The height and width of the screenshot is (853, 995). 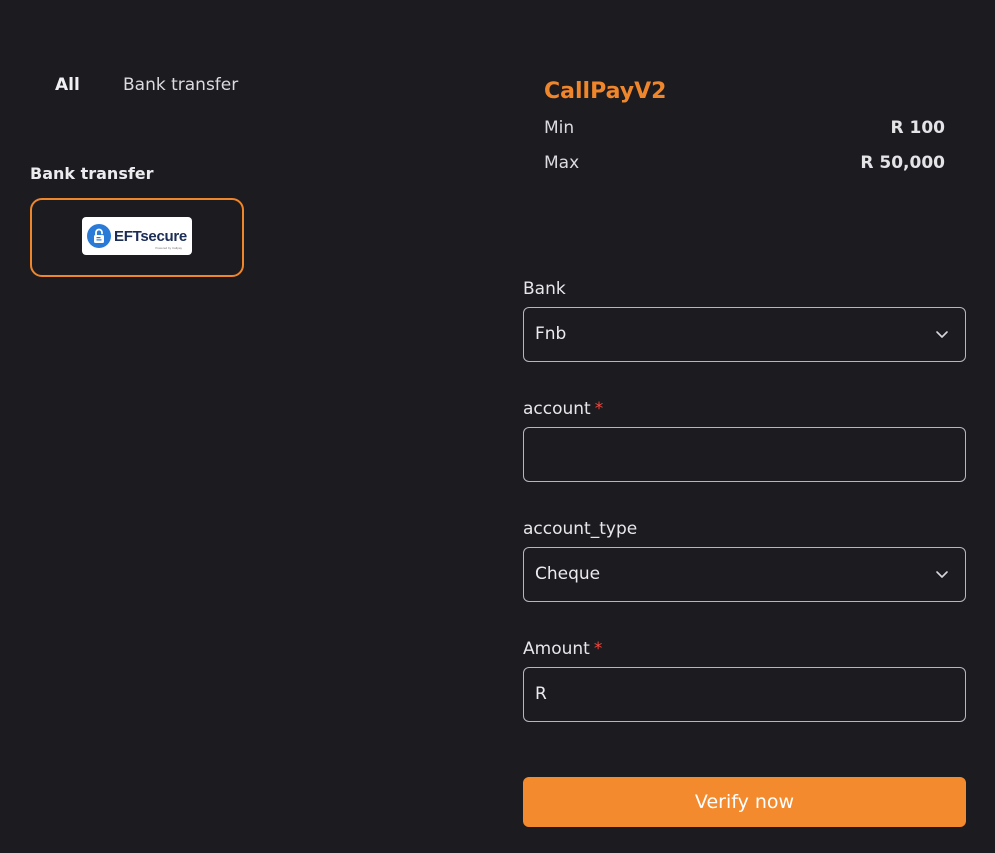 What do you see at coordinates (551, 334) in the screenshot?
I see `bank-select-value: Fnb` at bounding box center [551, 334].